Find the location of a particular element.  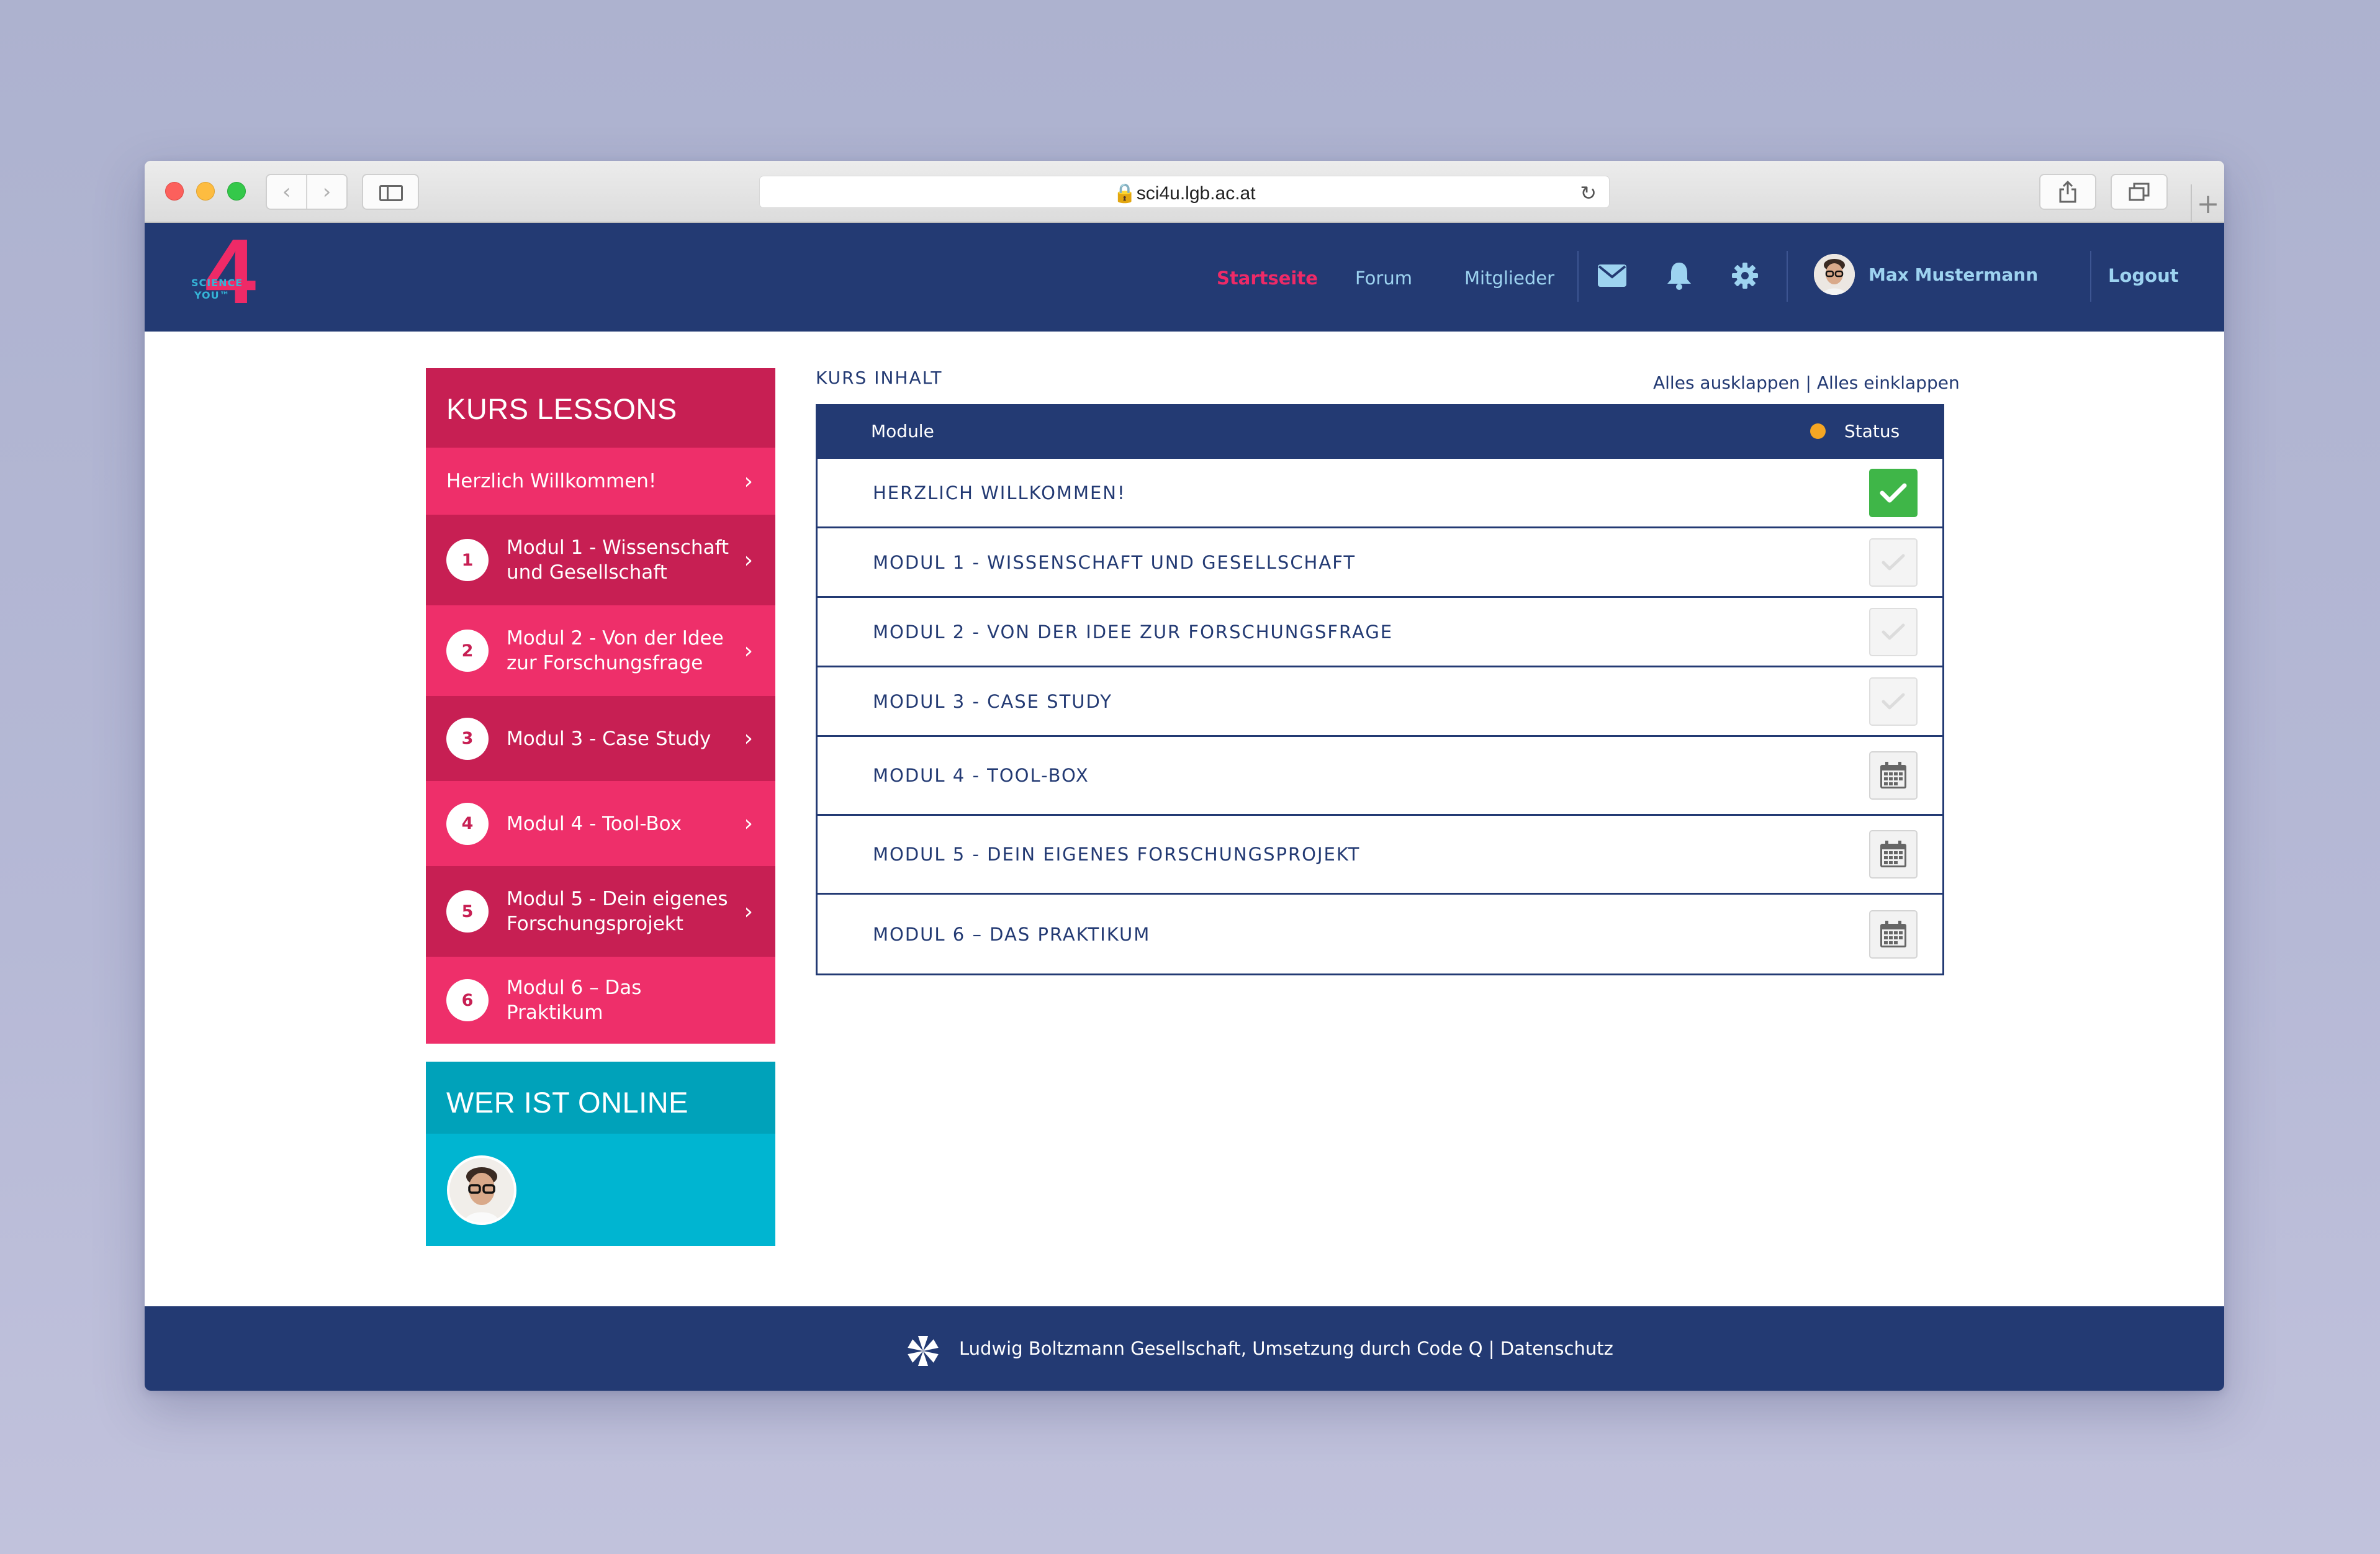

status-indicator-dot is located at coordinates (1818, 431).